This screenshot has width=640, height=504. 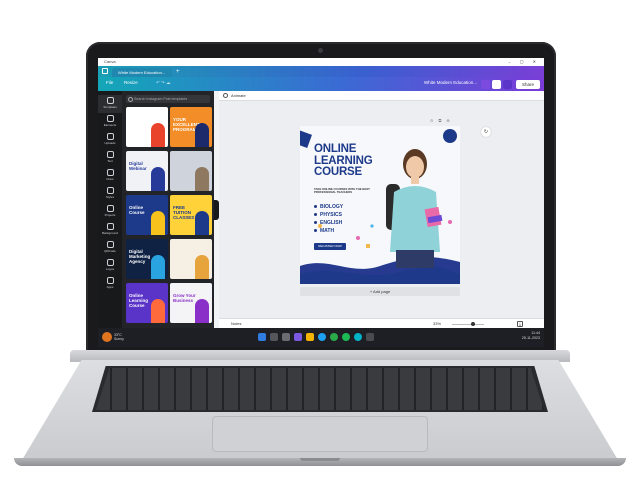 I want to click on add-page-button: + Add page, so click(x=380, y=291).